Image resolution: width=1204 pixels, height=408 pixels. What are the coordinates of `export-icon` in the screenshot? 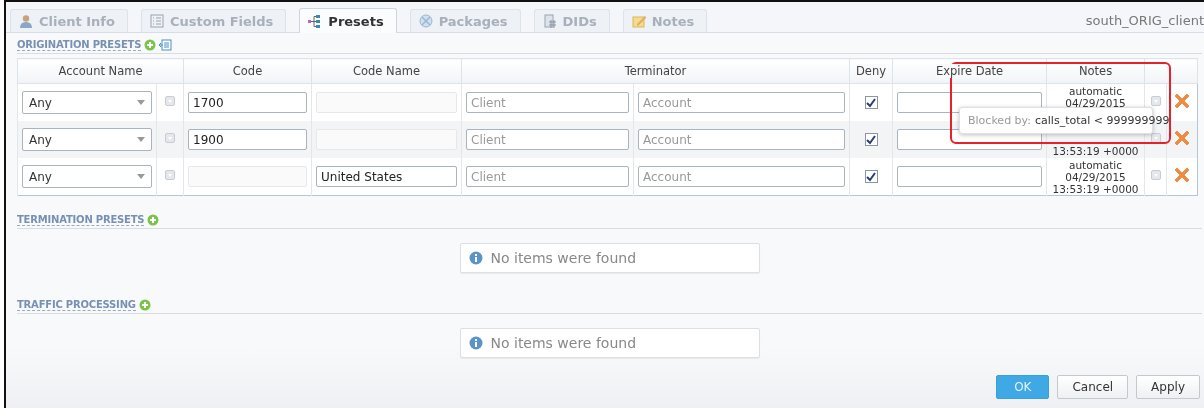 It's located at (166, 45).